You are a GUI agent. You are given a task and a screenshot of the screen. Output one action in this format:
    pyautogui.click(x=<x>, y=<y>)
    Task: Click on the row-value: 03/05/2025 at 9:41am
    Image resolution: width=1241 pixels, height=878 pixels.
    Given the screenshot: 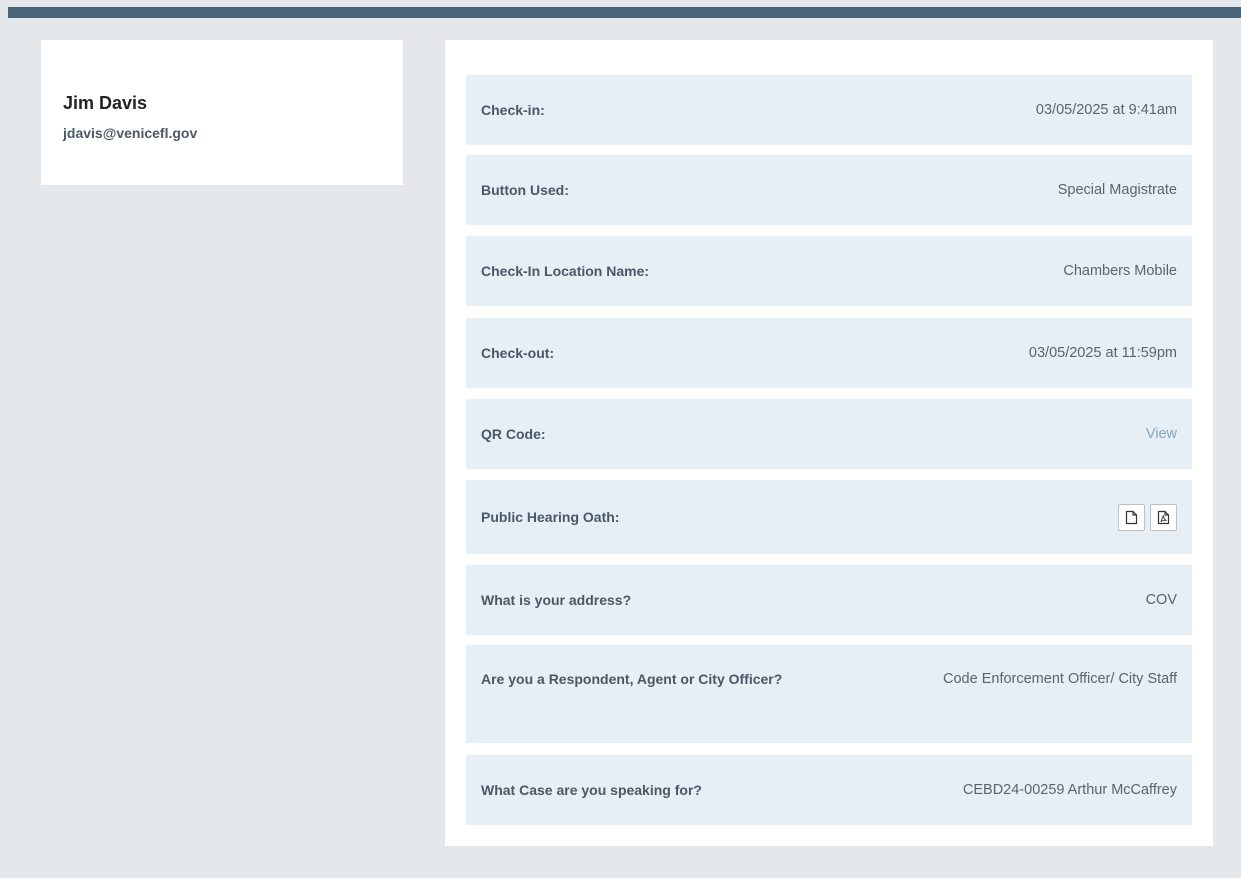 What is the action you would take?
    pyautogui.click(x=1106, y=110)
    